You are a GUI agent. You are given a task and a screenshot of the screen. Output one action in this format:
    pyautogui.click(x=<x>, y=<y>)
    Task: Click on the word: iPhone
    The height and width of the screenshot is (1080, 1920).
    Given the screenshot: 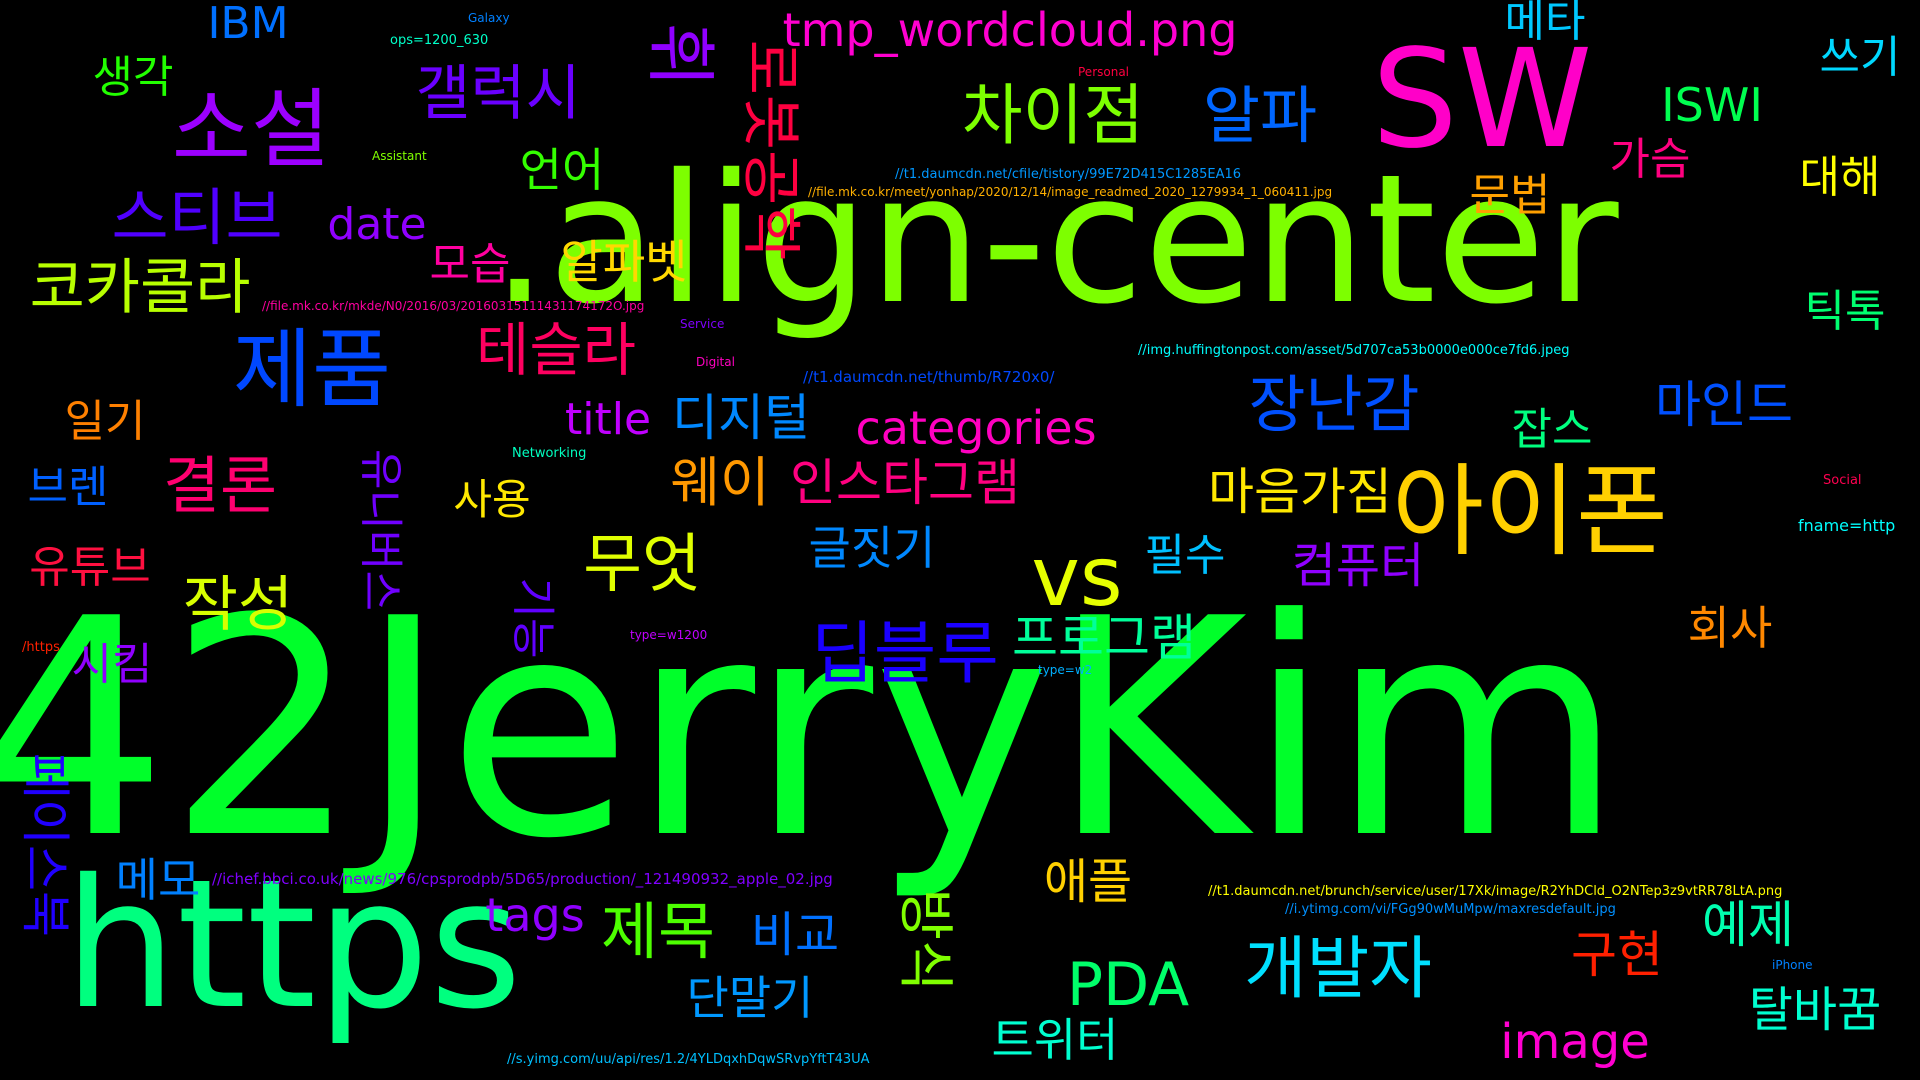 What is the action you would take?
    pyautogui.click(x=1792, y=965)
    